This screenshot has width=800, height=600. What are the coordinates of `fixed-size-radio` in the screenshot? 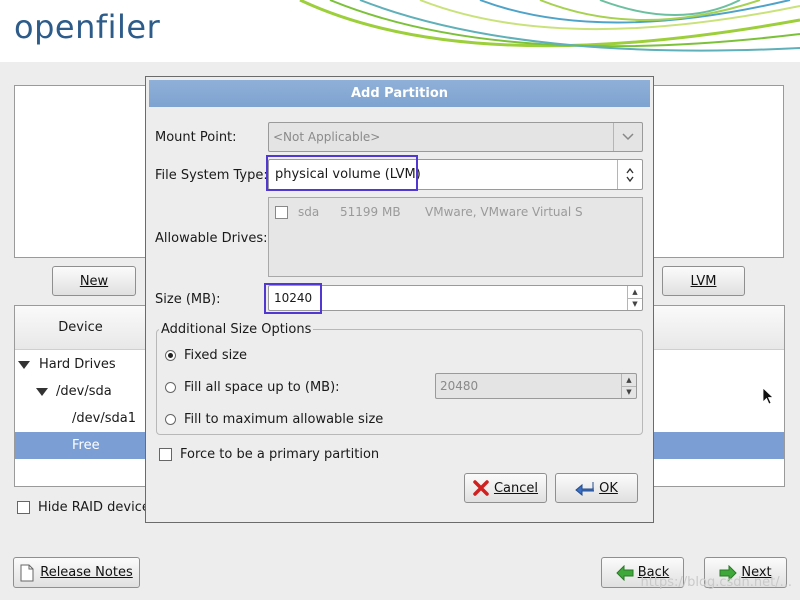 It's located at (170, 355).